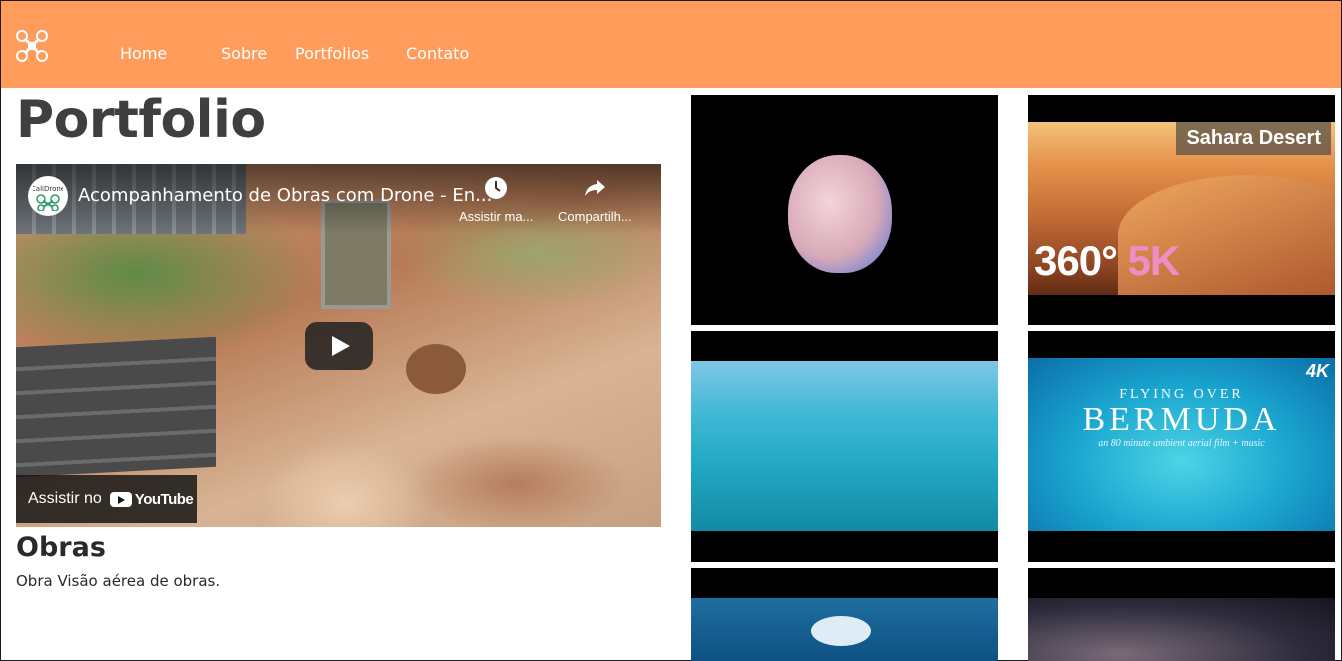 The width and height of the screenshot is (1342, 661). What do you see at coordinates (65, 498) in the screenshot?
I see `watch-on-label: Assistir no` at bounding box center [65, 498].